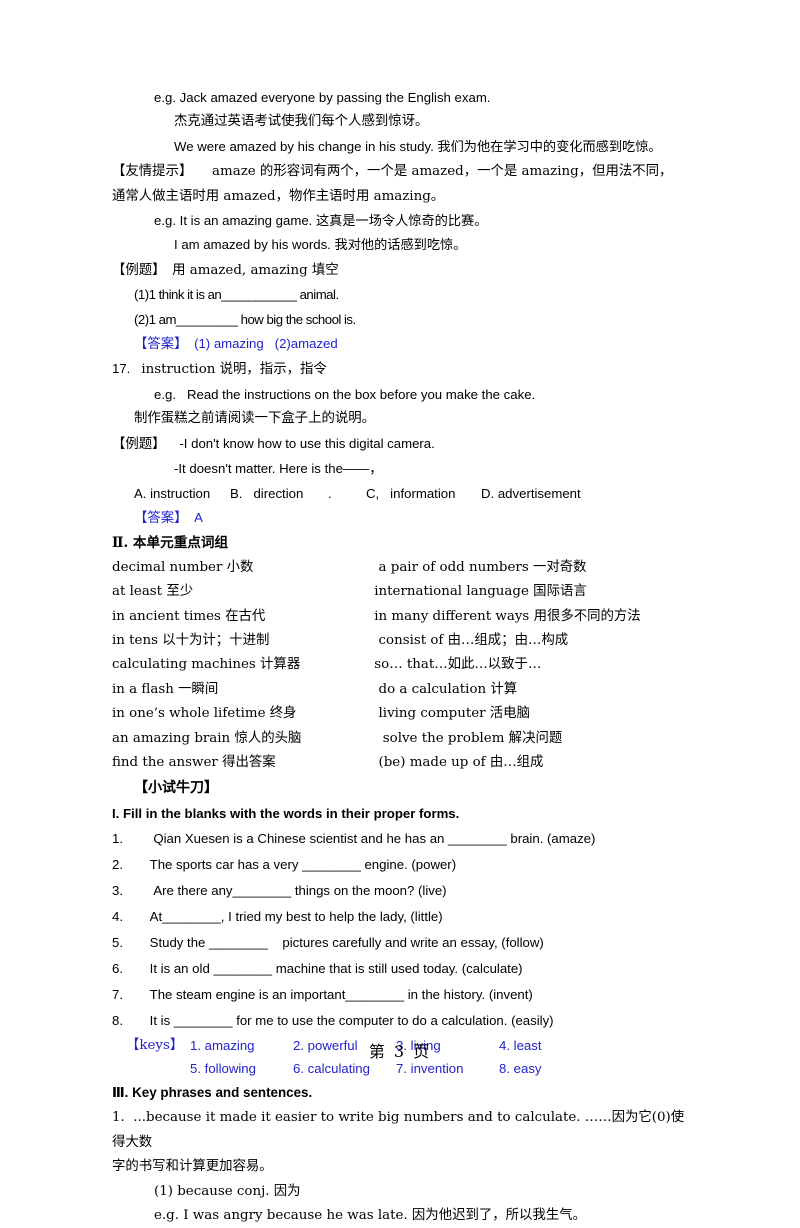 The width and height of the screenshot is (800, 1228). I want to click on practice-item-number: 4., so click(117, 917).